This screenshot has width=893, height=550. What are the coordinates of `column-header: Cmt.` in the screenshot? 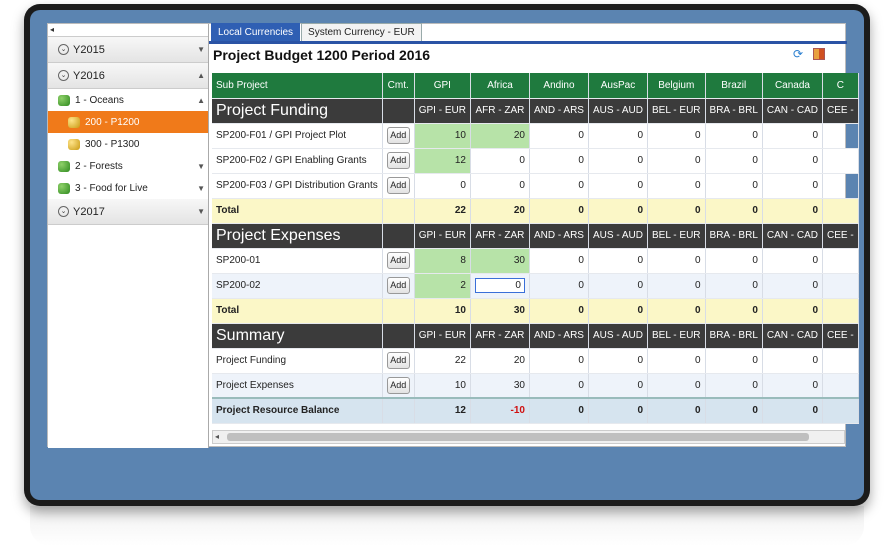 It's located at (398, 86).